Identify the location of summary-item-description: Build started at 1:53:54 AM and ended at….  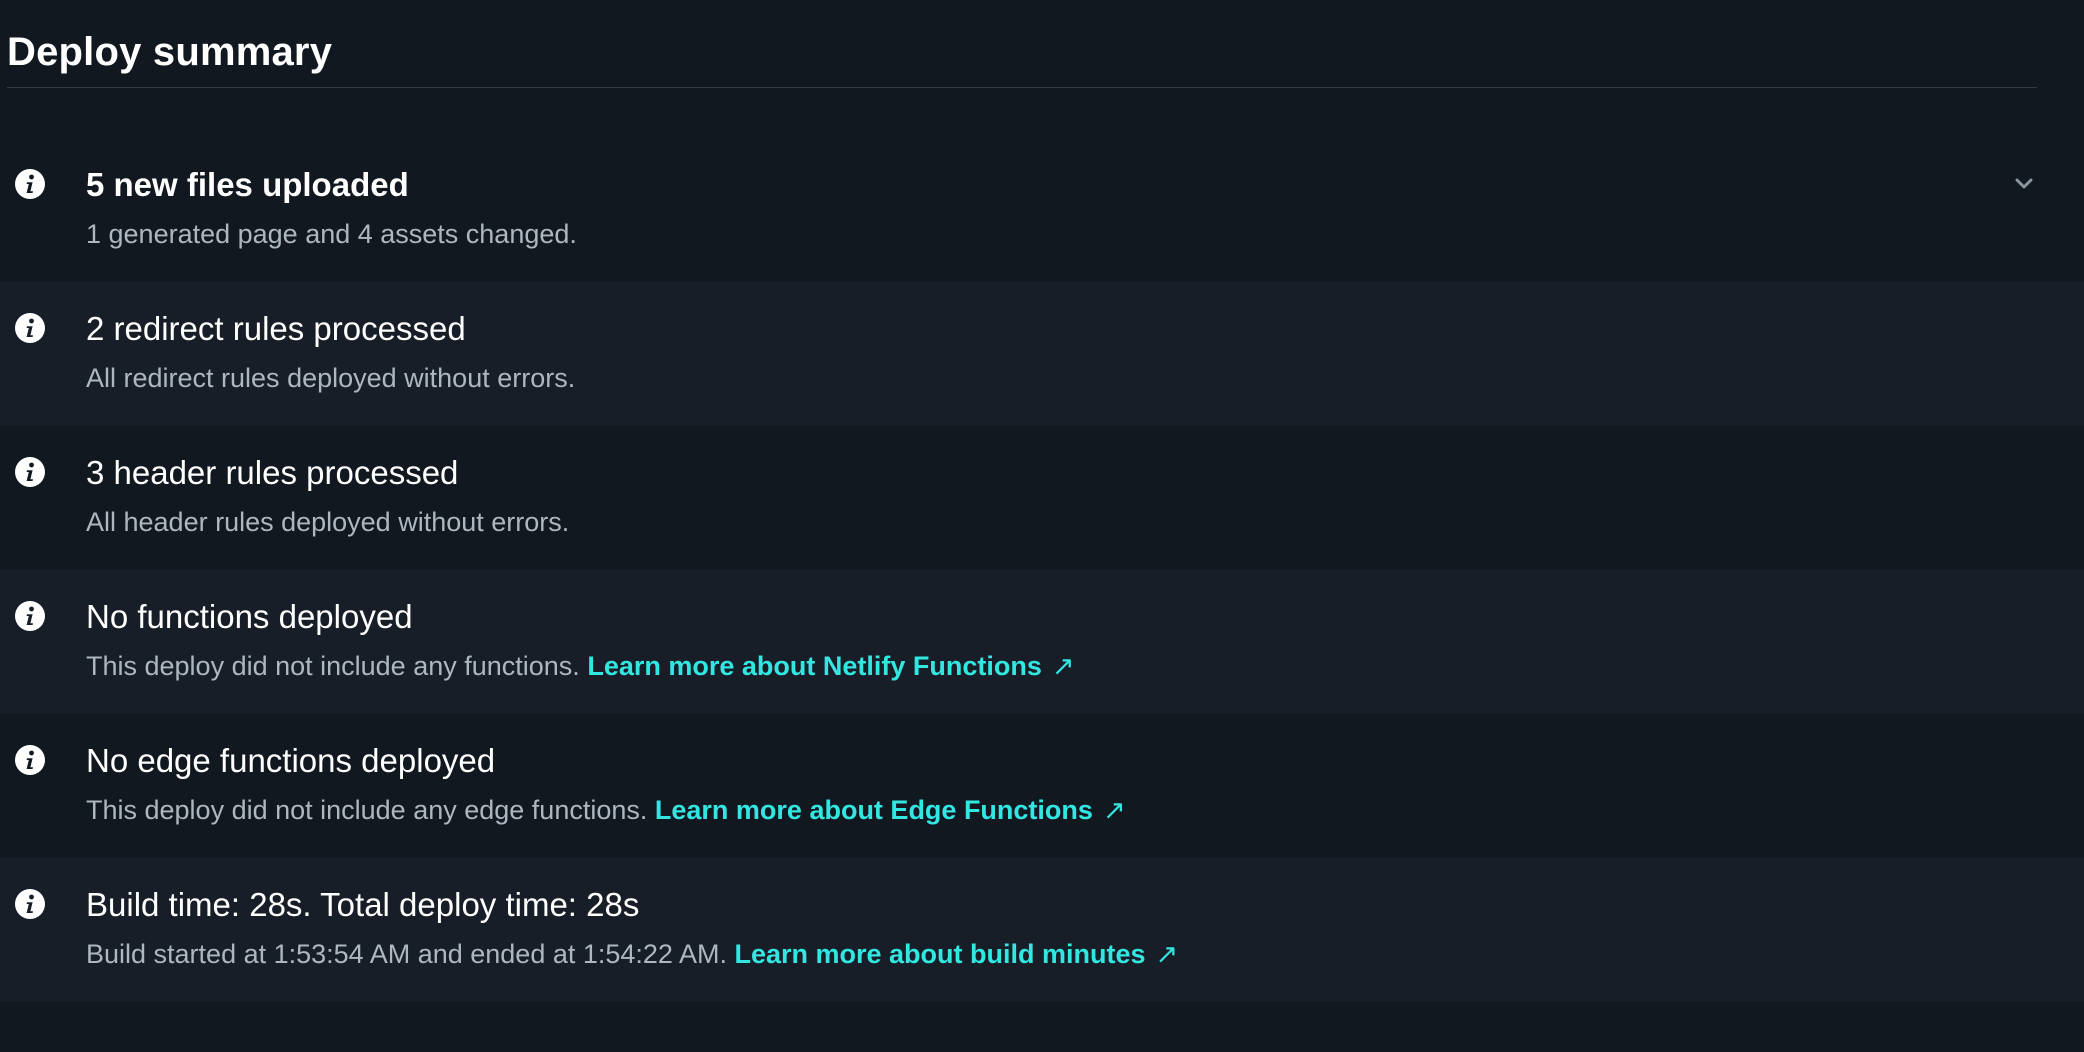
(406, 954).